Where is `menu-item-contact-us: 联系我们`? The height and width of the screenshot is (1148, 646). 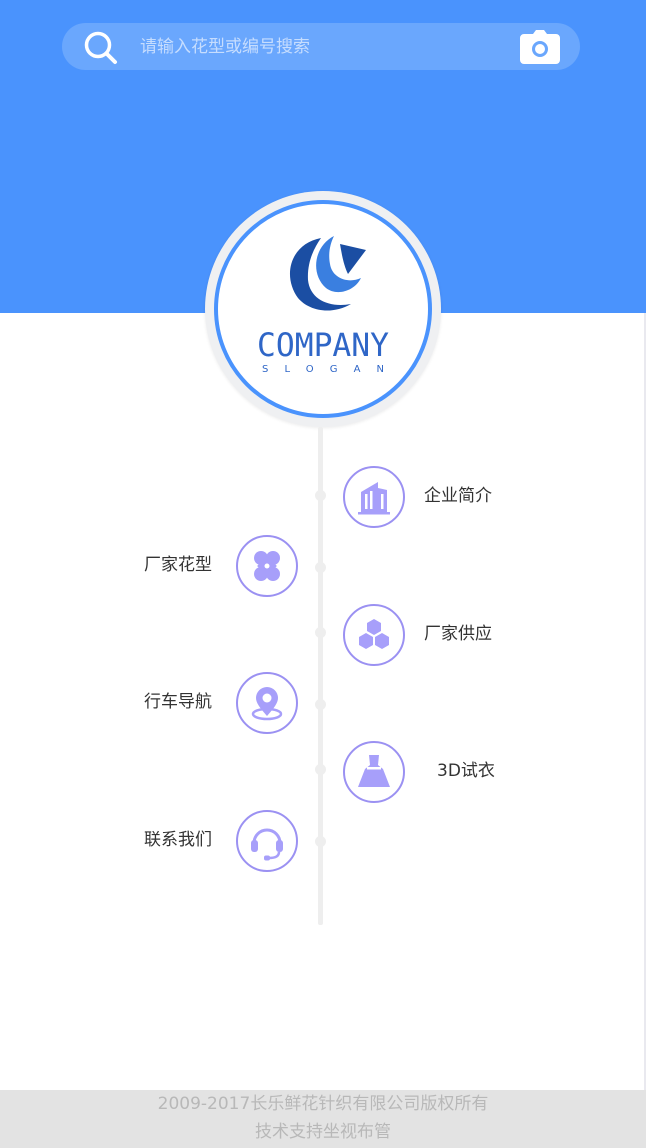 menu-item-contact-us: 联系我们 is located at coordinates (238, 842).